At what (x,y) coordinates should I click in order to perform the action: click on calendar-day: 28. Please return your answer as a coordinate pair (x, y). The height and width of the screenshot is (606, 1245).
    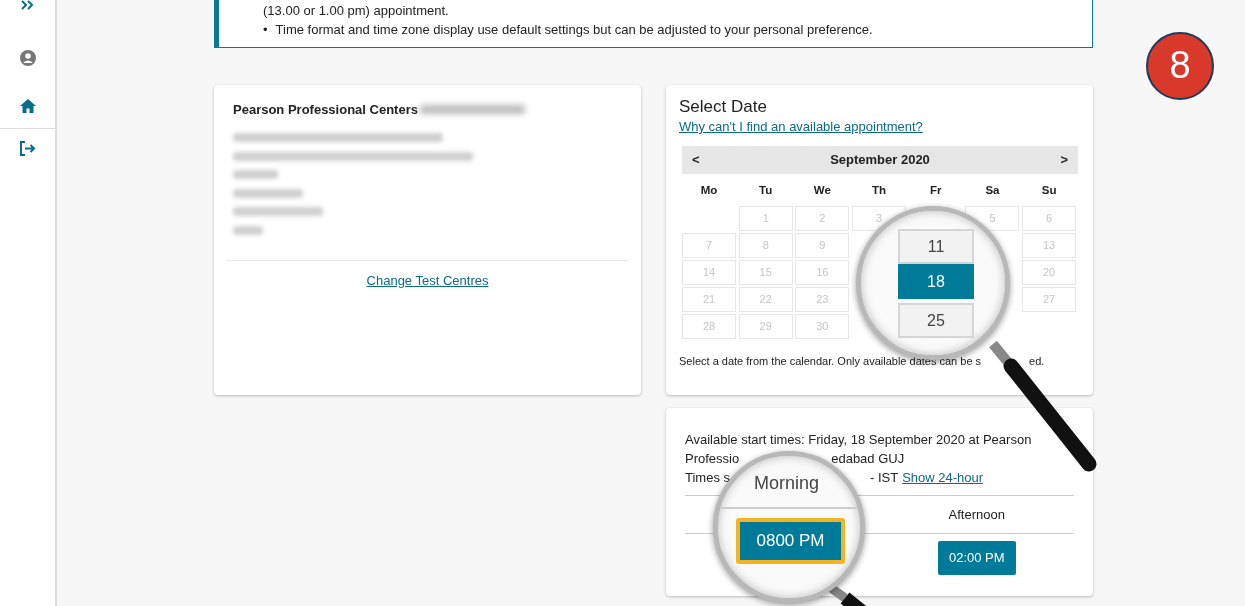
    Looking at the image, I should click on (709, 326).